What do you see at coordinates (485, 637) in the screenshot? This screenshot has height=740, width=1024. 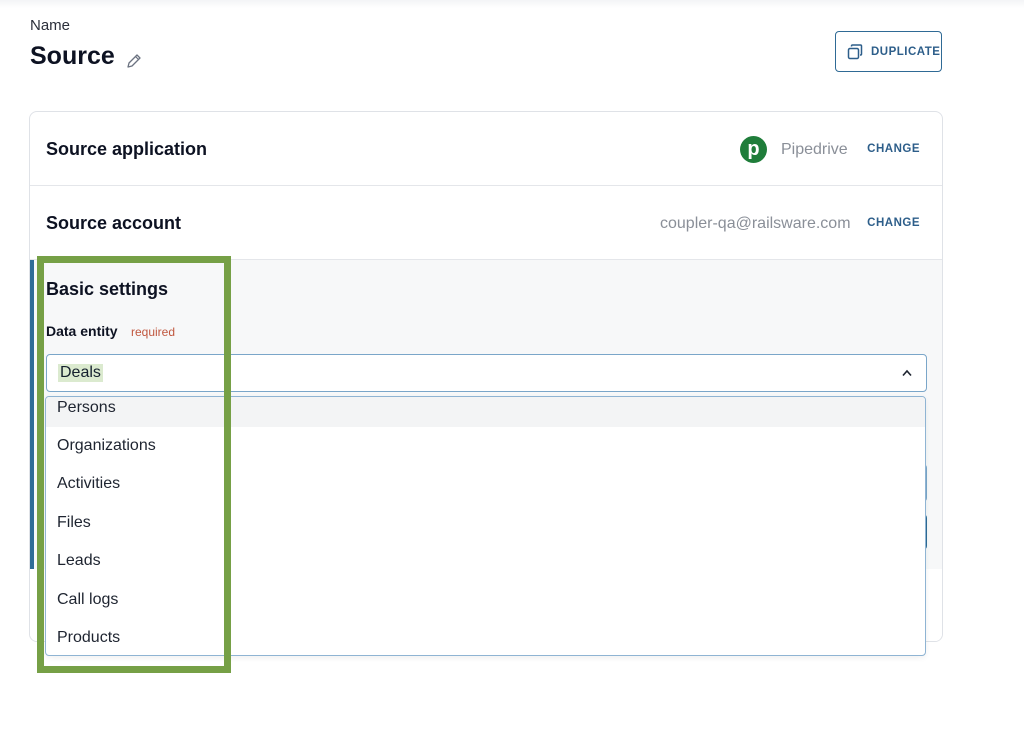 I see `dropdown-option: Products` at bounding box center [485, 637].